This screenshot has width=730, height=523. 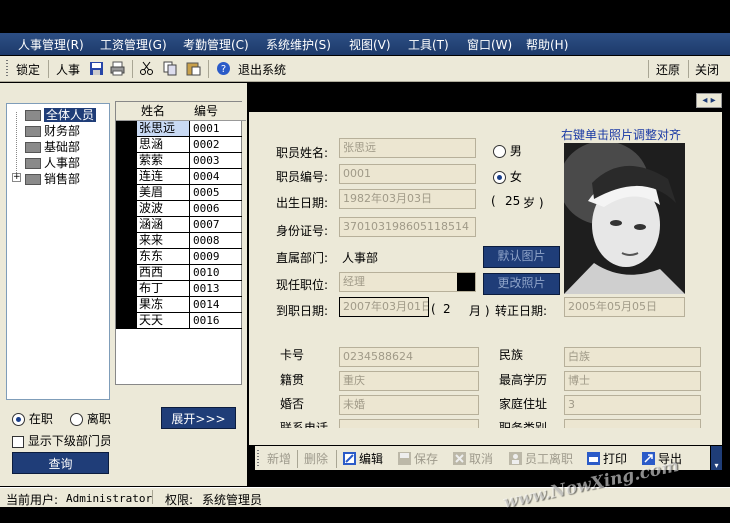 I want to click on nation-field: 白族, so click(x=632, y=357).